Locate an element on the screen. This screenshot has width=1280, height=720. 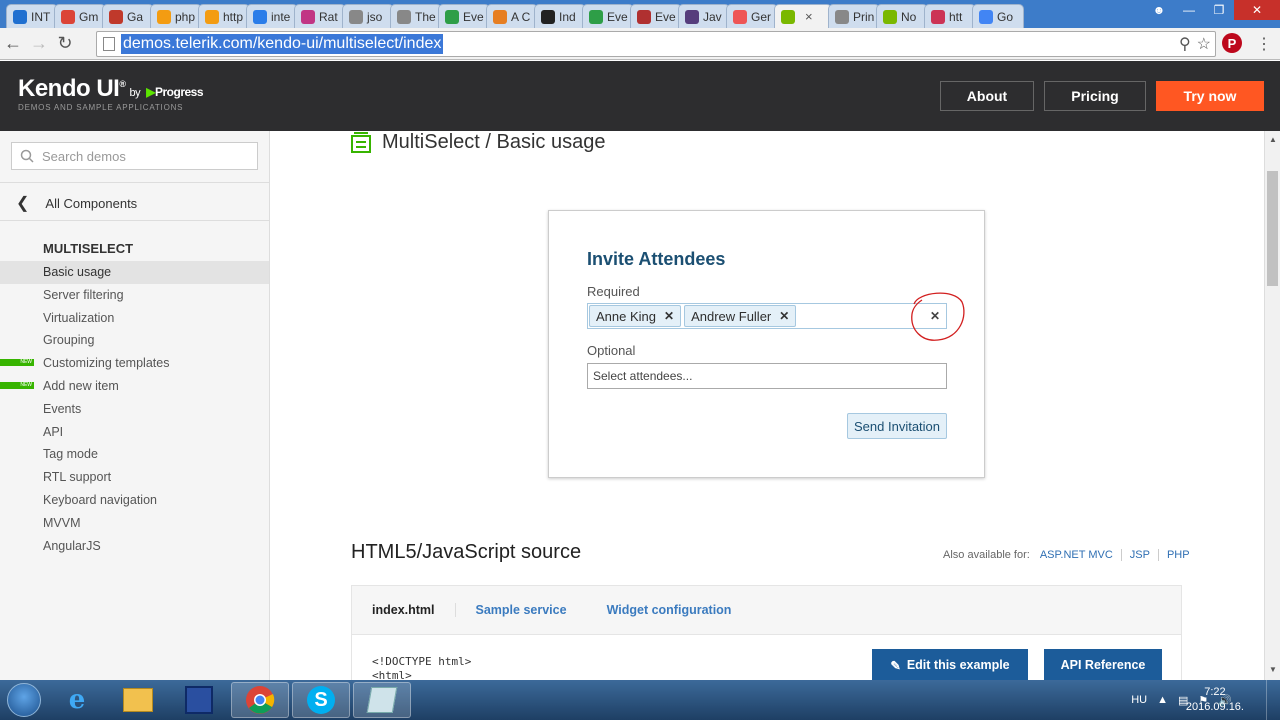
browser-tab: The is located at coordinates (416, 16).